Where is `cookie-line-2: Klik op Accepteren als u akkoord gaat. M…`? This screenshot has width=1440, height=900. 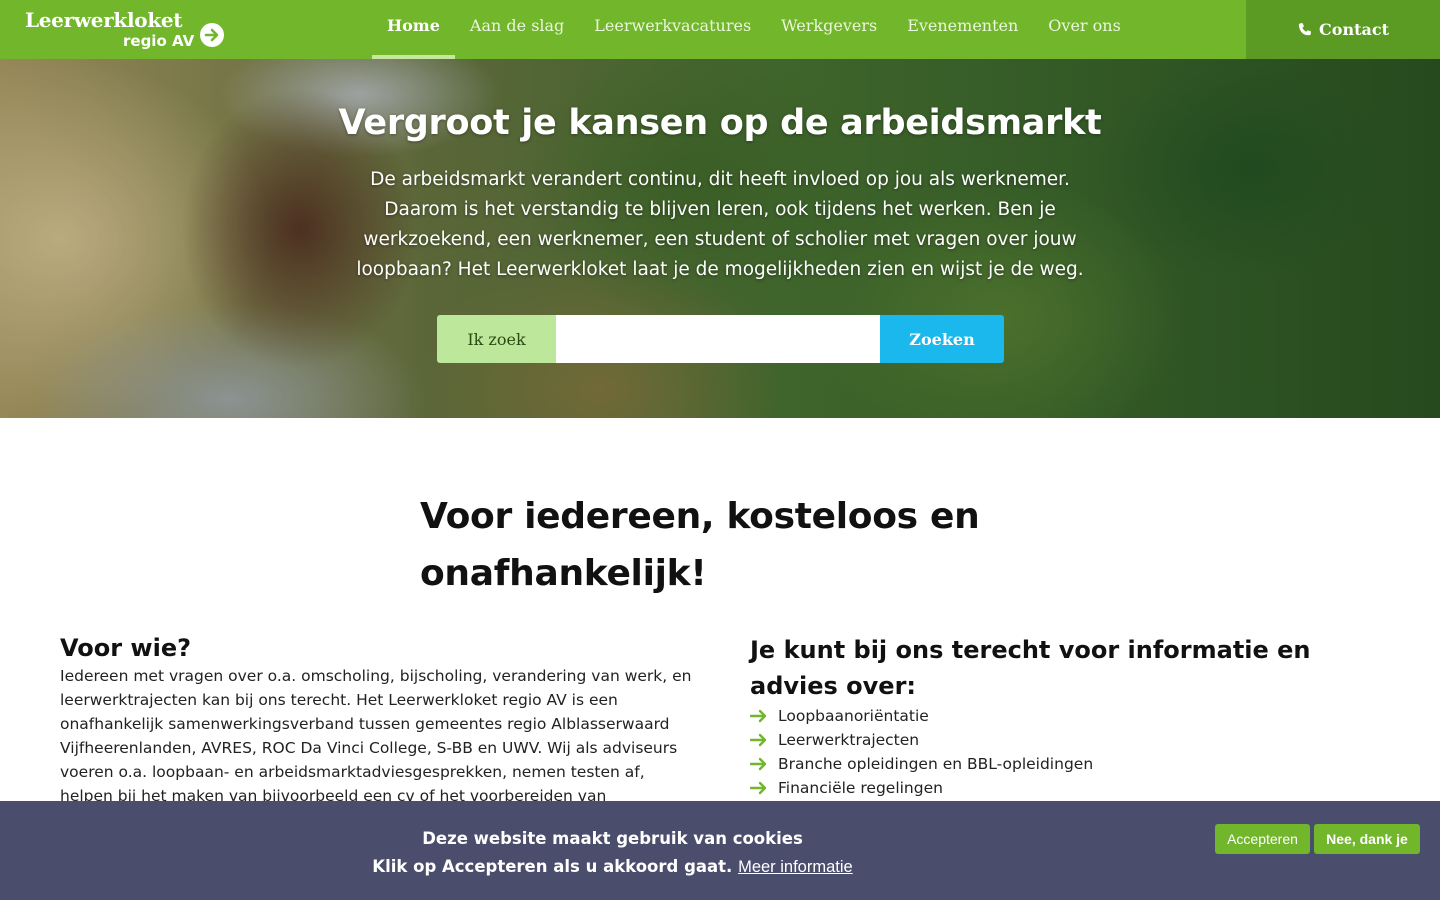 cookie-line-2: Klik op Accepteren als u akkoord gaat. M… is located at coordinates (612, 867).